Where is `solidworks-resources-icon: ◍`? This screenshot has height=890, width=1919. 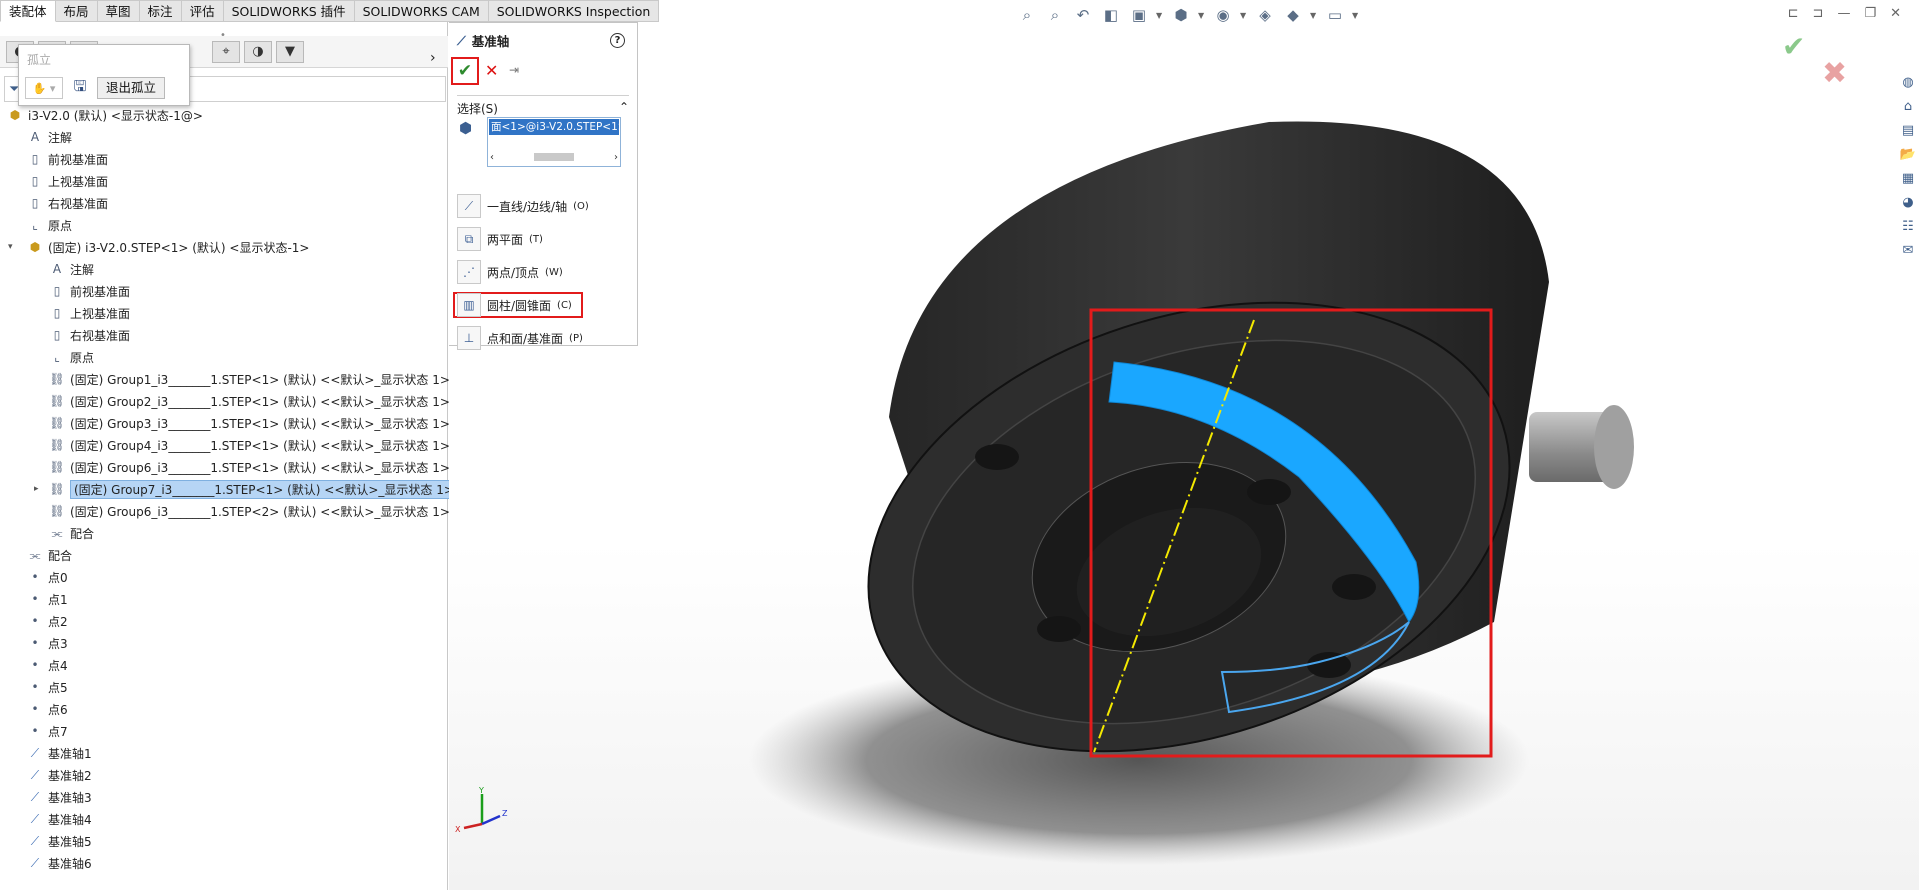
solidworks-resources-icon: ◍ is located at coordinates (1908, 82).